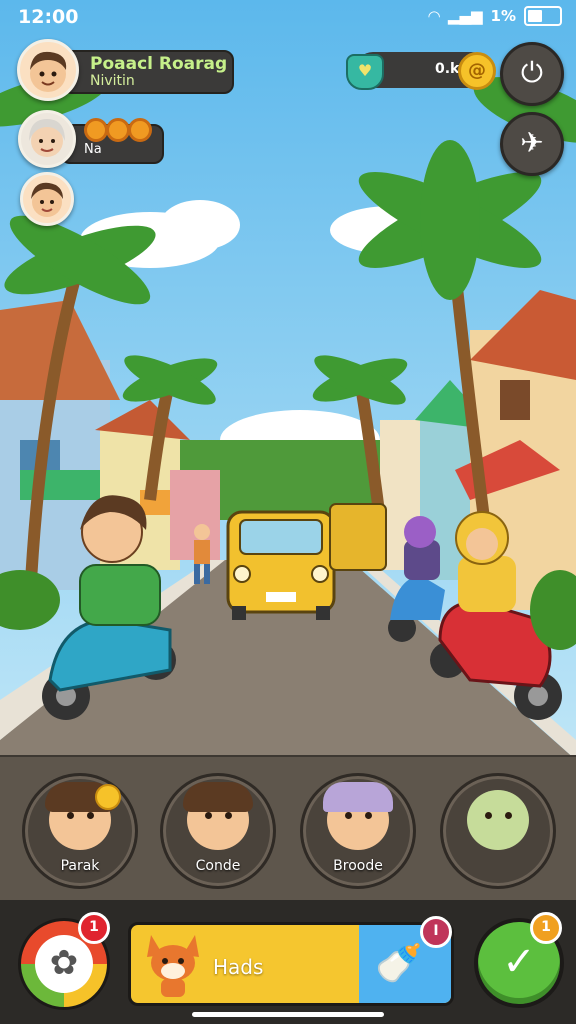 Image resolution: width=576 pixels, height=1024 pixels. Describe the element at coordinates (498, 820) in the screenshot. I see `alien-face-icon` at that location.